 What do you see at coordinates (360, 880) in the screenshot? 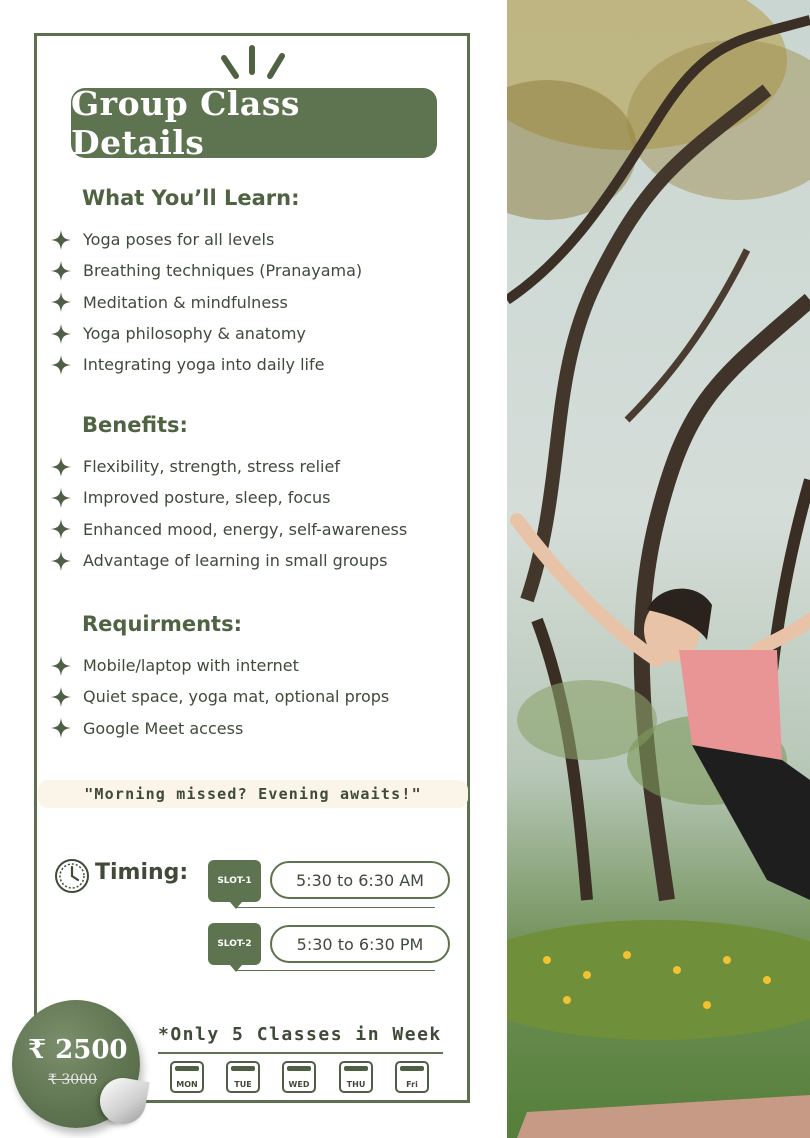
I see `slot-1-time: 5:30 to 6:30 AM` at bounding box center [360, 880].